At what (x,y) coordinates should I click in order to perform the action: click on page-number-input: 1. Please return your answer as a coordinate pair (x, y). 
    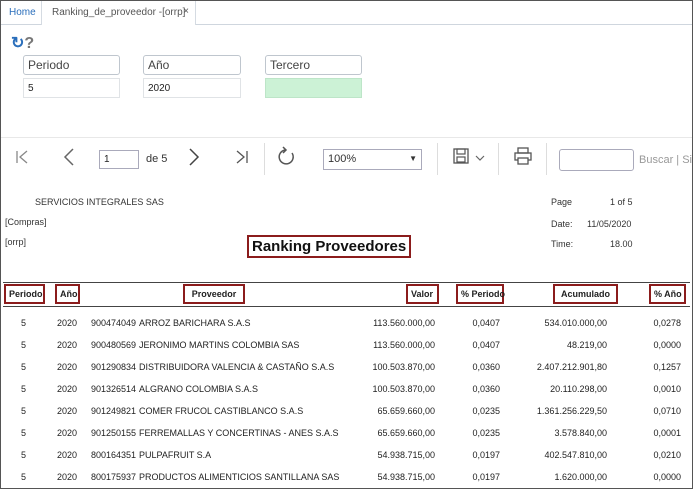
    Looking at the image, I should click on (119, 159).